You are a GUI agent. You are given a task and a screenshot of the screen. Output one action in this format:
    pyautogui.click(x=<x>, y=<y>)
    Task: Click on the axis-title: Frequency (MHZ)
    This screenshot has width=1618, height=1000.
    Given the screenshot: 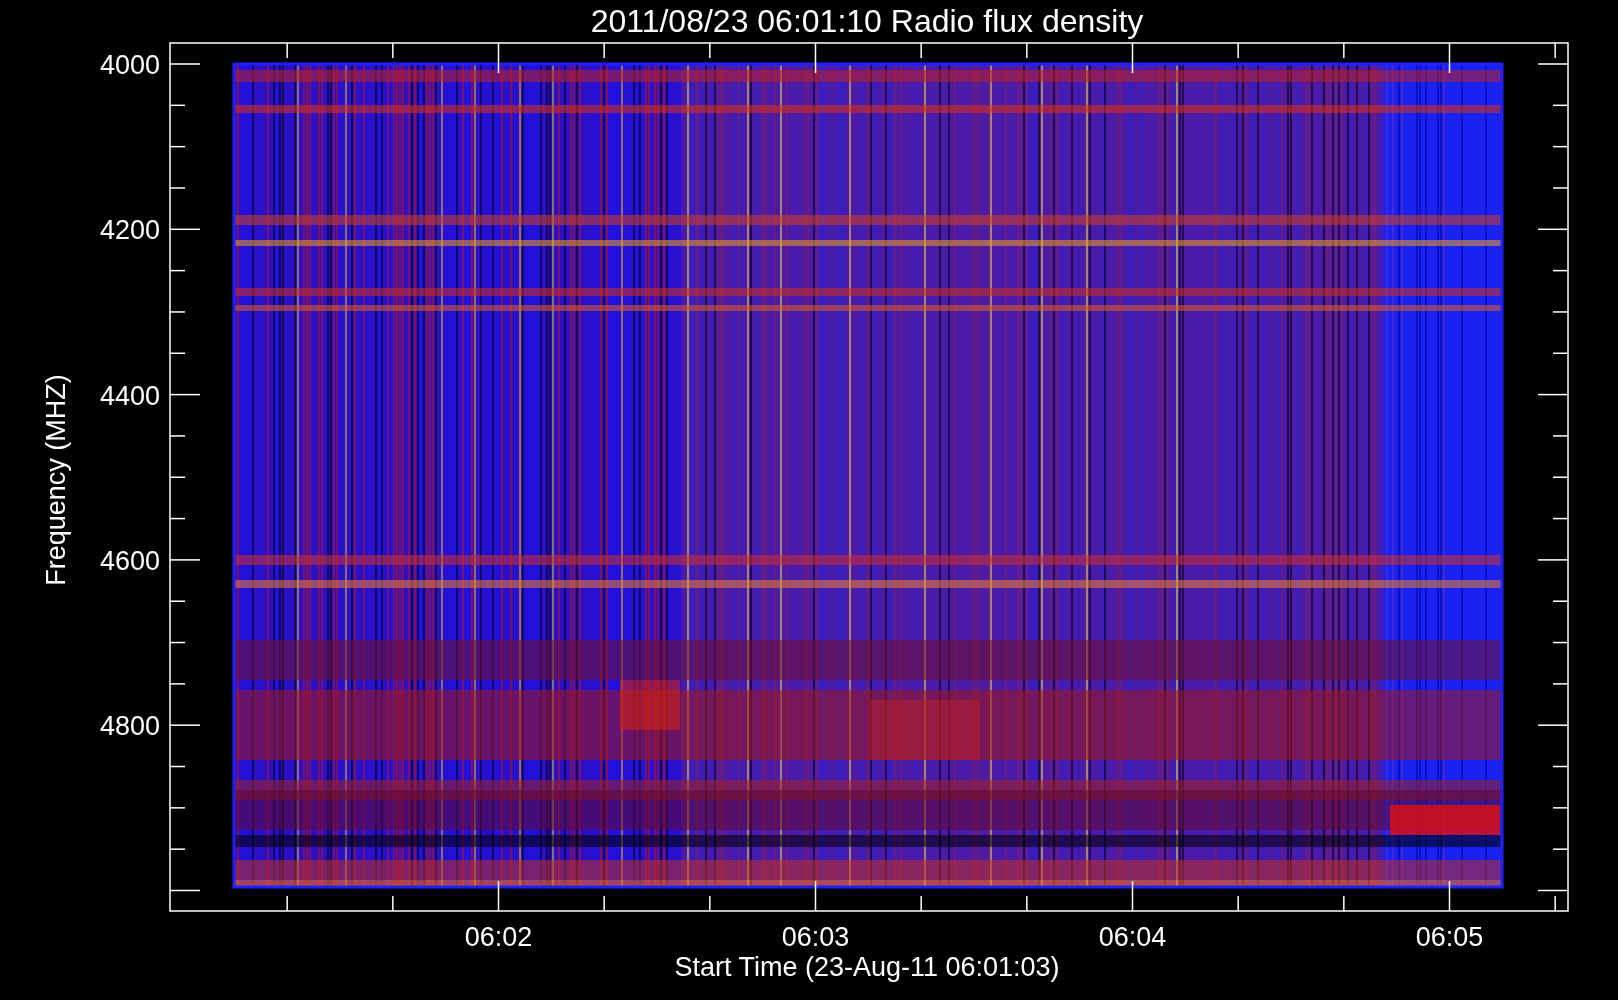 What is the action you would take?
    pyautogui.click(x=56, y=480)
    